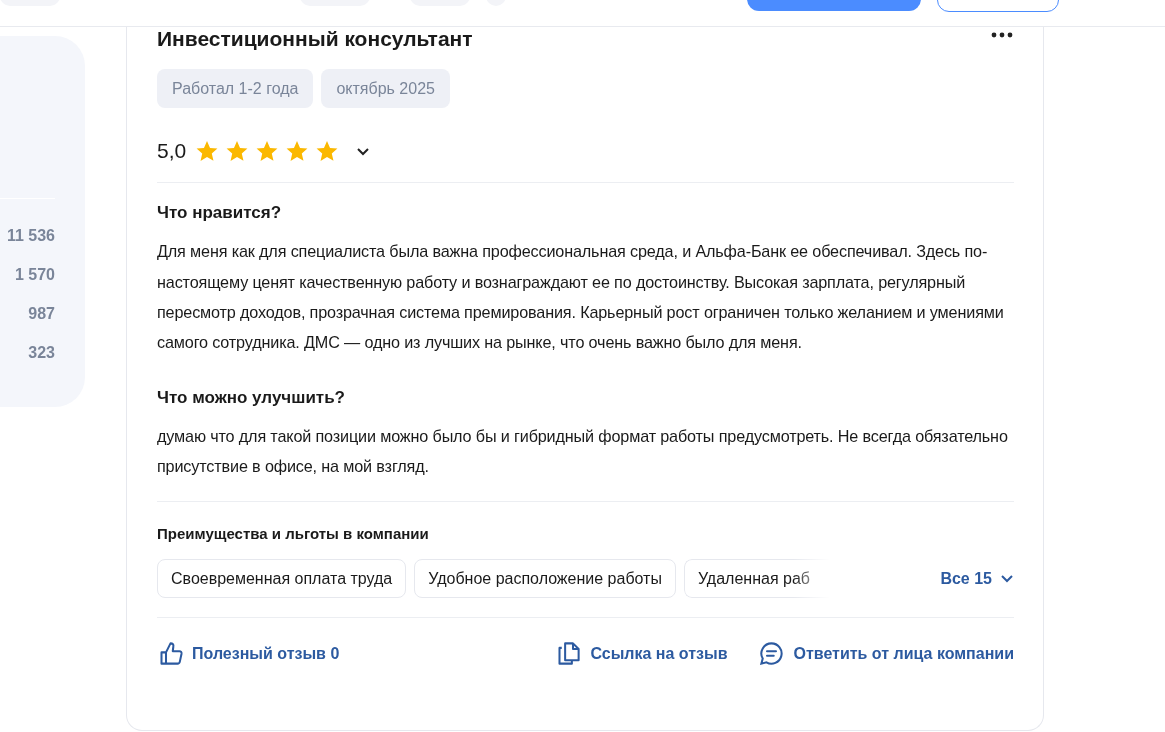 The image size is (1165, 732). I want to click on count-value: 1 570, so click(34, 275).